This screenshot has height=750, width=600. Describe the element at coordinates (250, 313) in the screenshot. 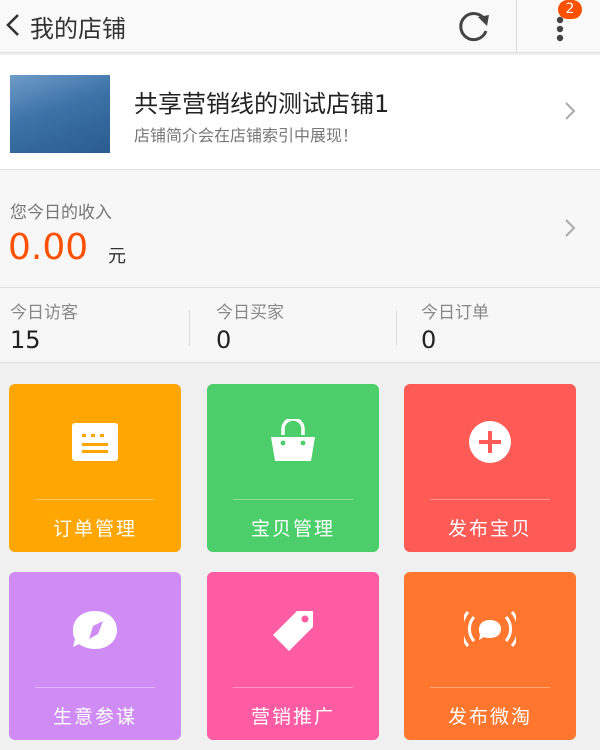

I see `stat-label: 今日买家` at that location.